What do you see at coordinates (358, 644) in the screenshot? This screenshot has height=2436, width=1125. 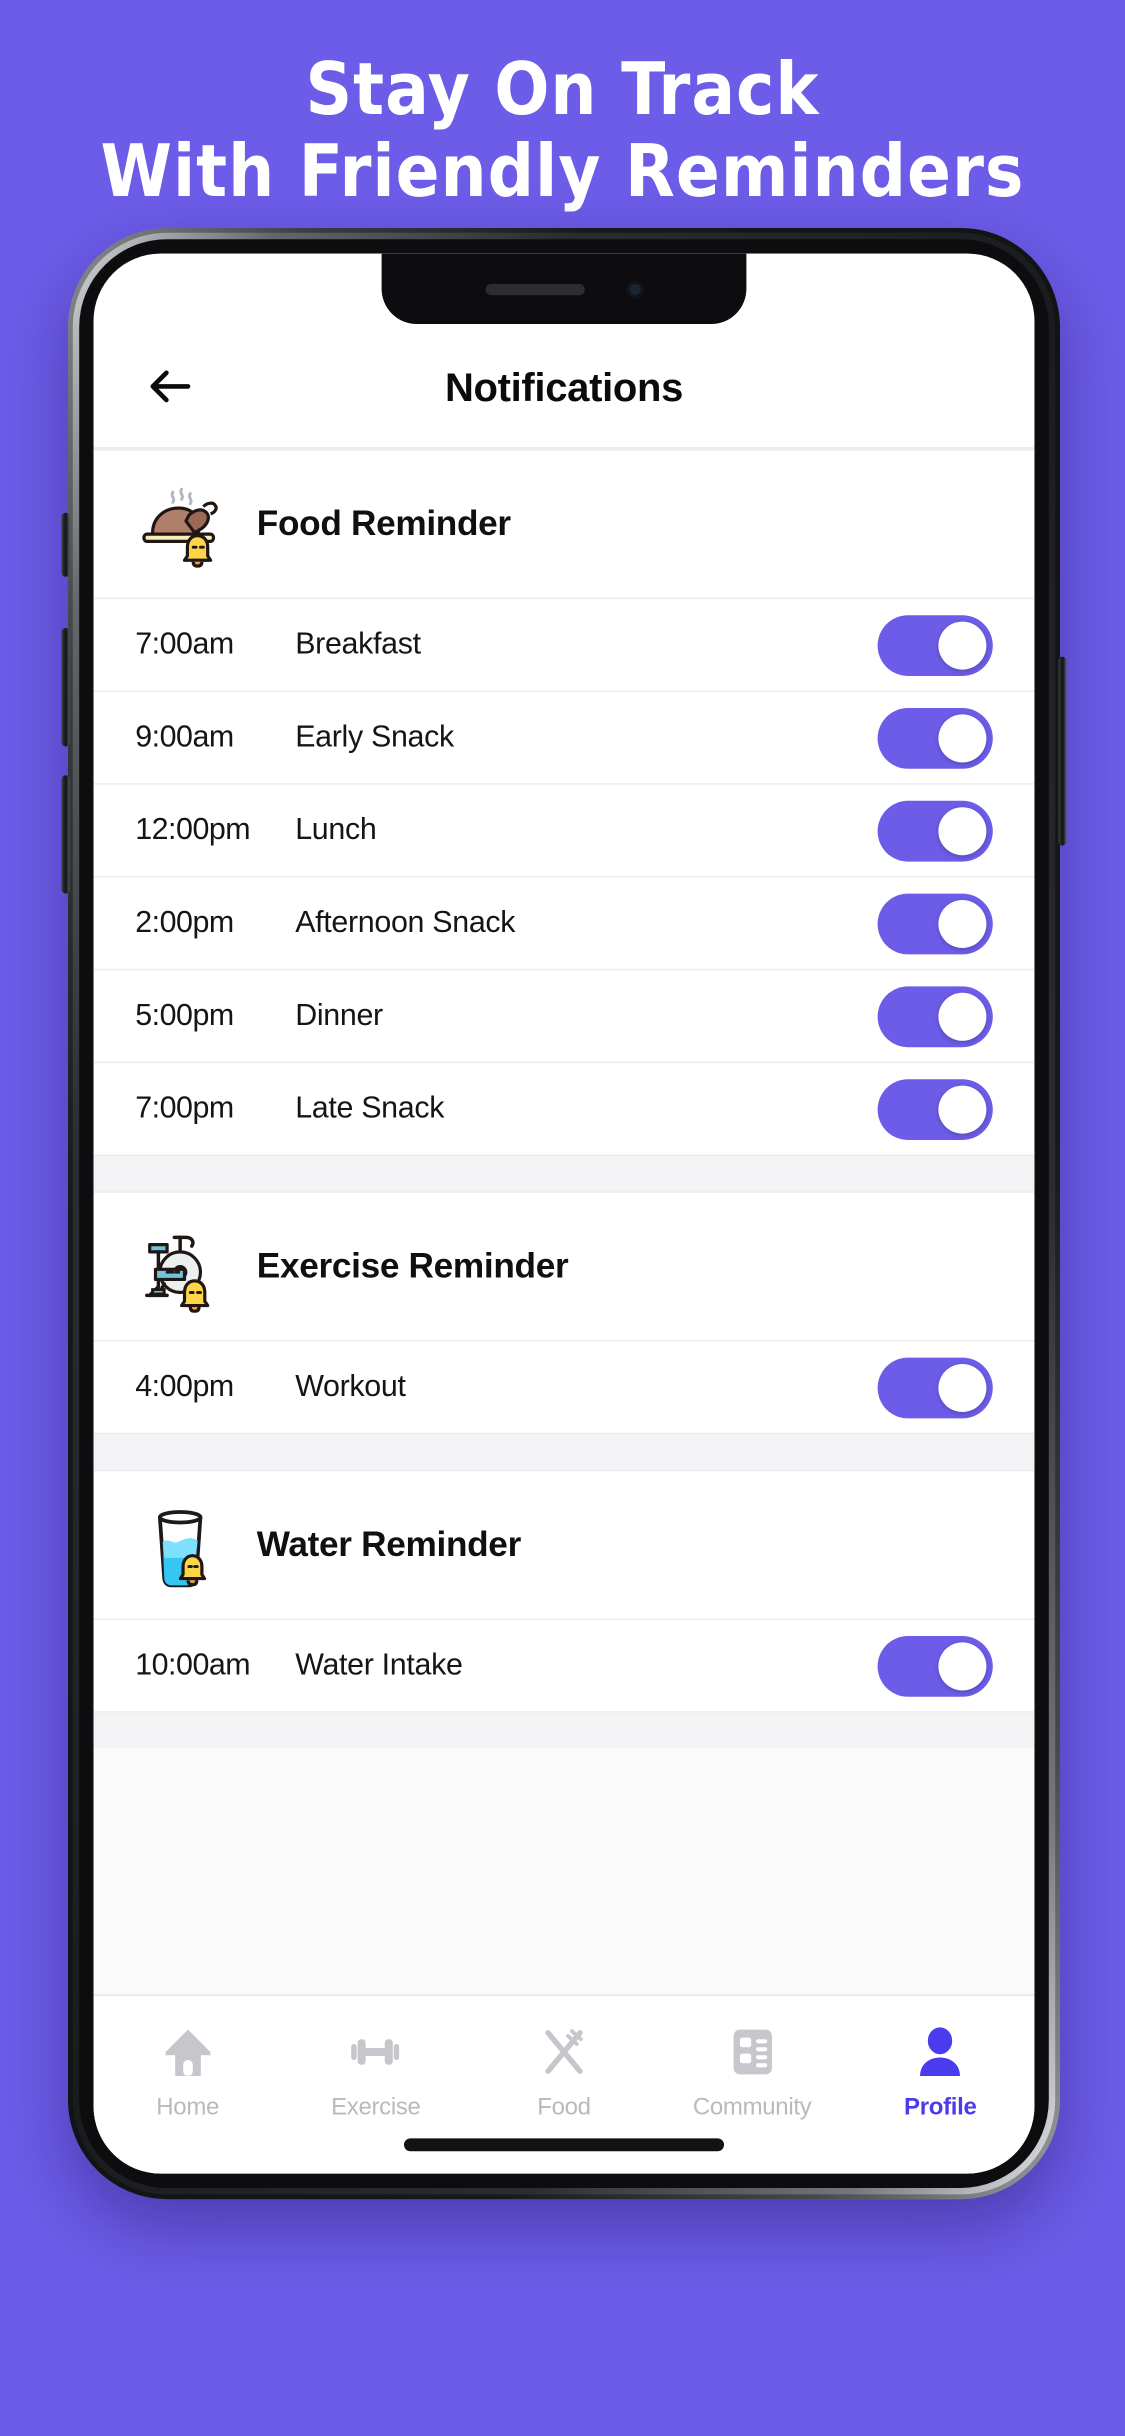 I see `reminder-label: Breakfast` at bounding box center [358, 644].